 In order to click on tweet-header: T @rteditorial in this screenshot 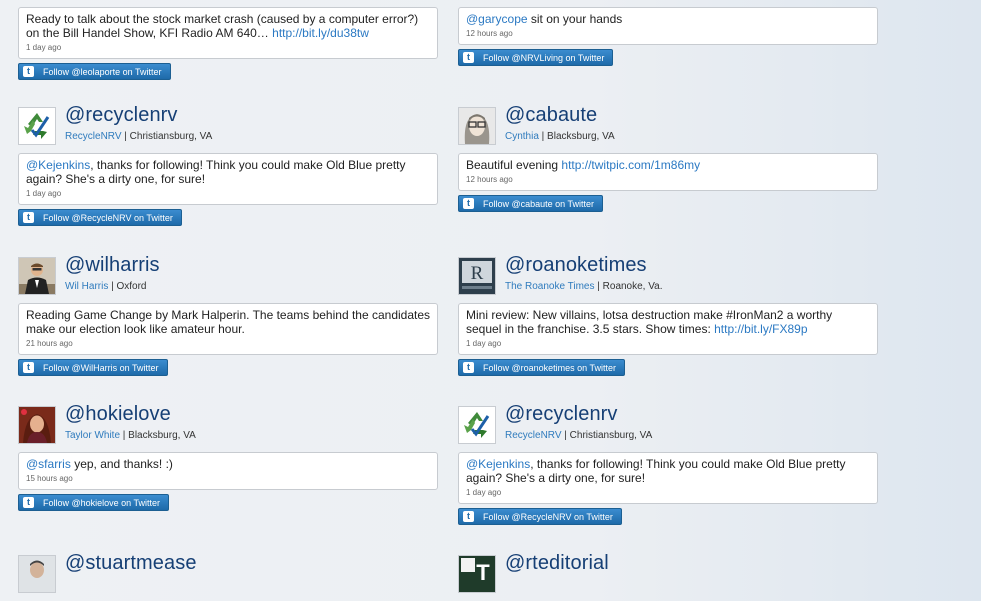, I will do `click(668, 573)`.